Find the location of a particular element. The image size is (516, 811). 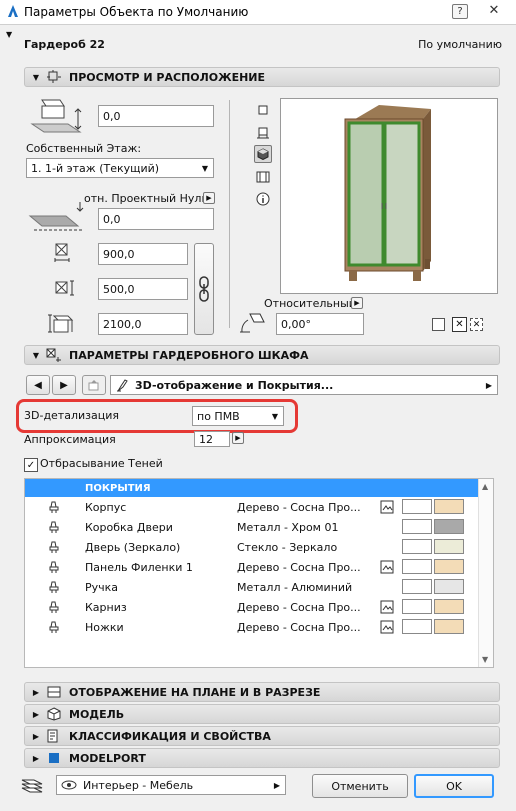

plan-section-icon is located at coordinates (54, 692).